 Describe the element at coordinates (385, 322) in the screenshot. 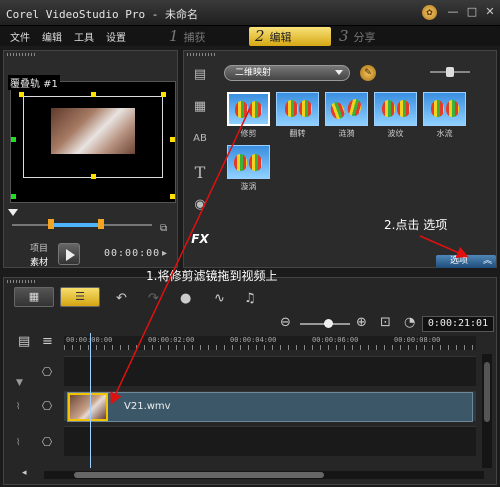

I see `fit-project-icon: ⊡` at that location.